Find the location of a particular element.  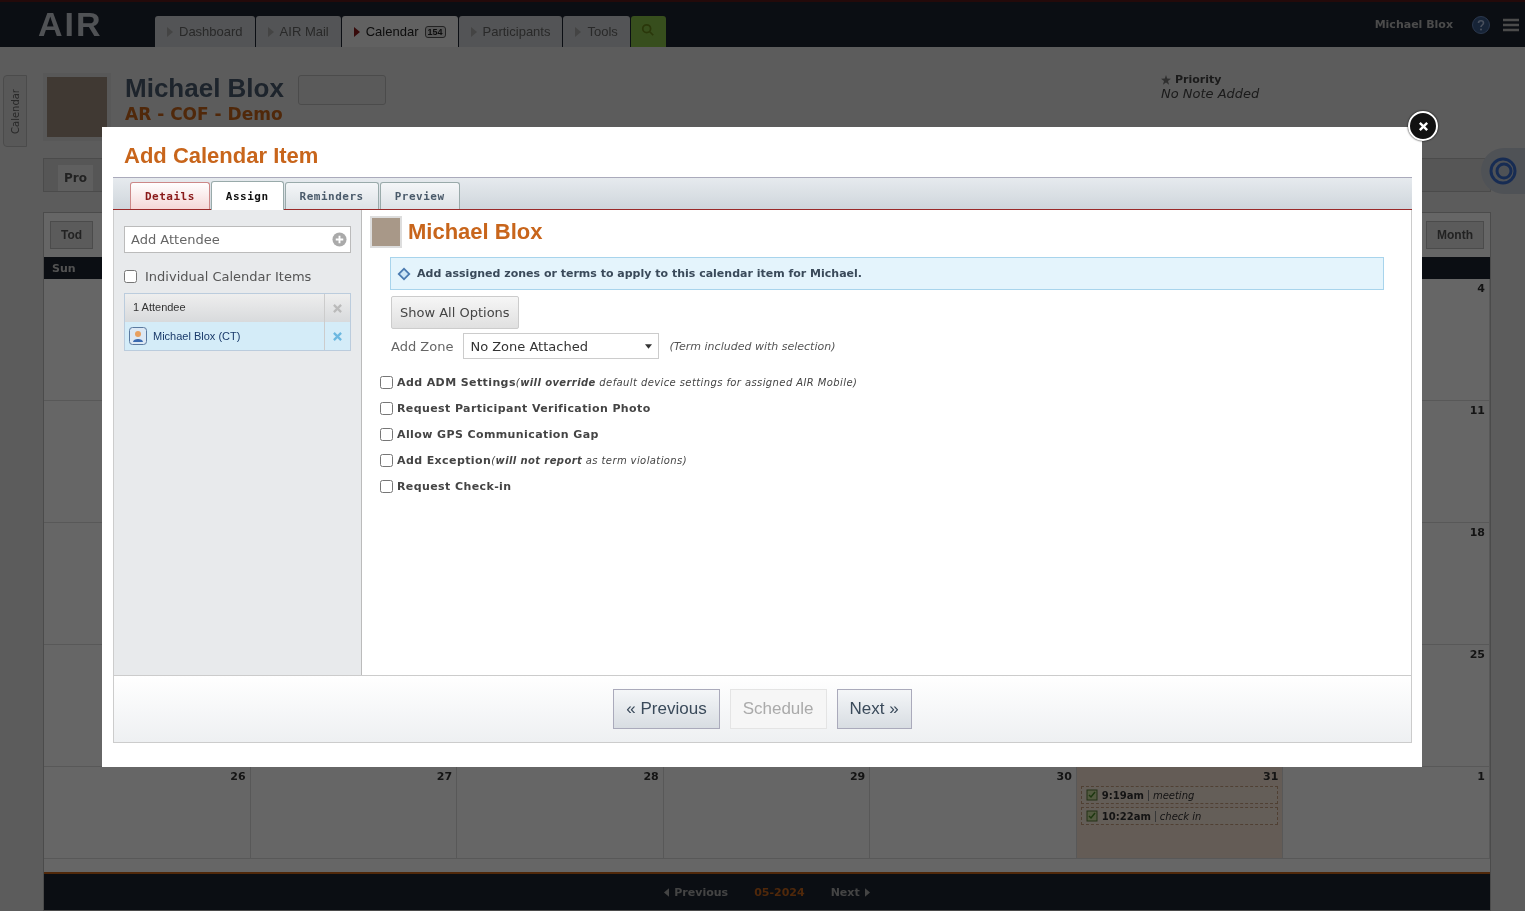

day-number: 1 is located at coordinates (1481, 776).